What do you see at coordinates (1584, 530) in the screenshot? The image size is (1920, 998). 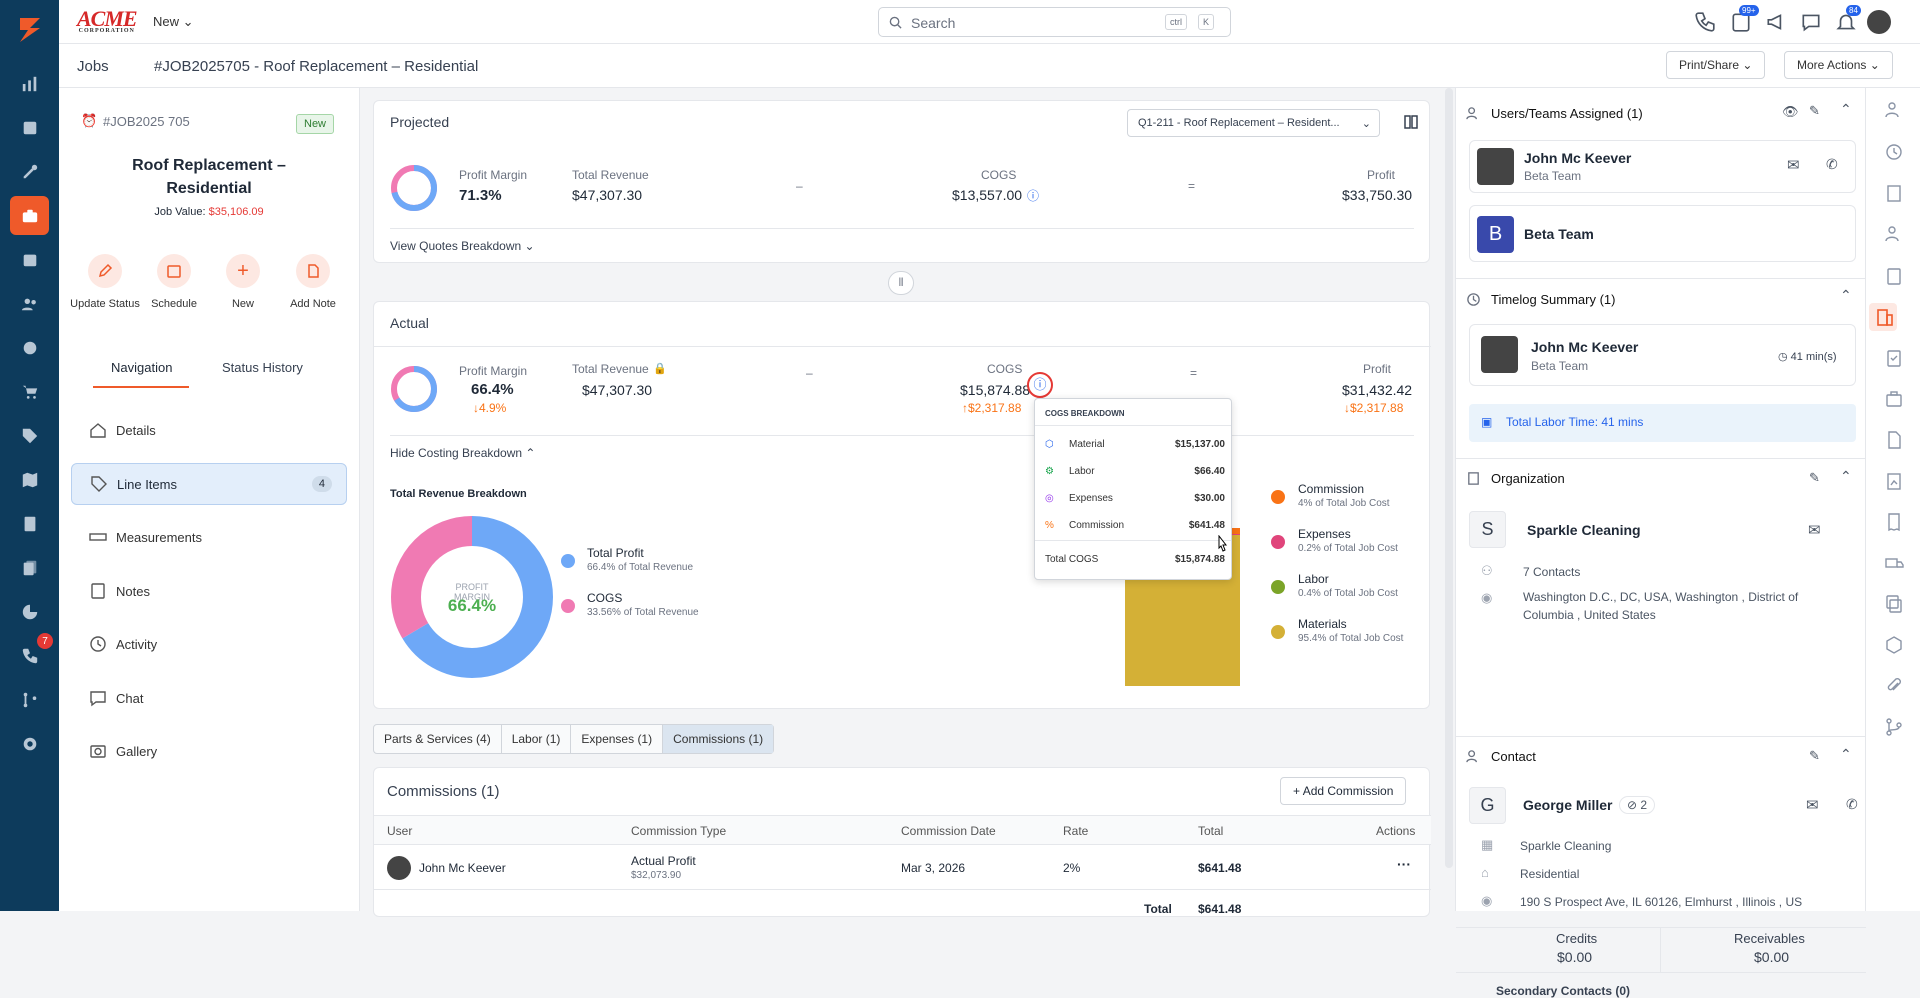 I see `organization-name: Sparkle Cleaning` at bounding box center [1584, 530].